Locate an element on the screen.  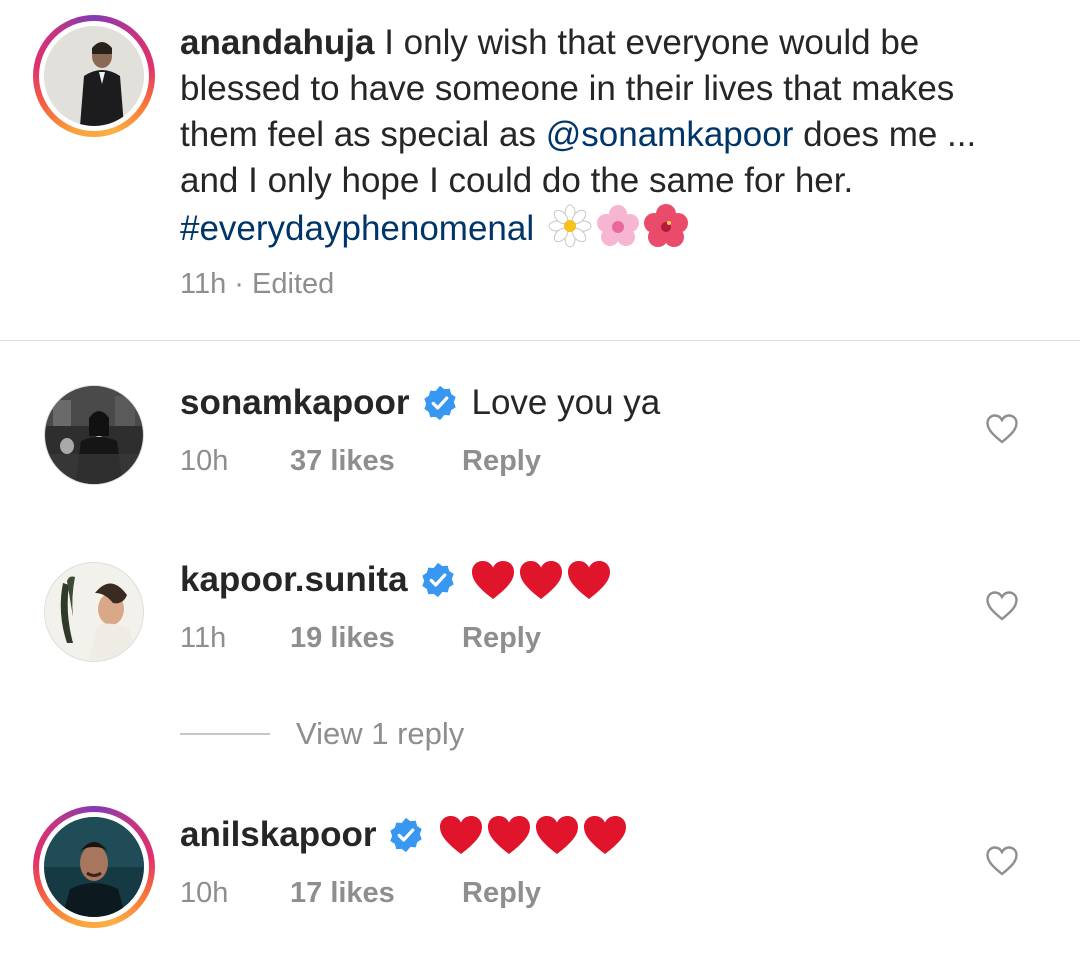
caption-avatar is located at coordinates (94, 76).